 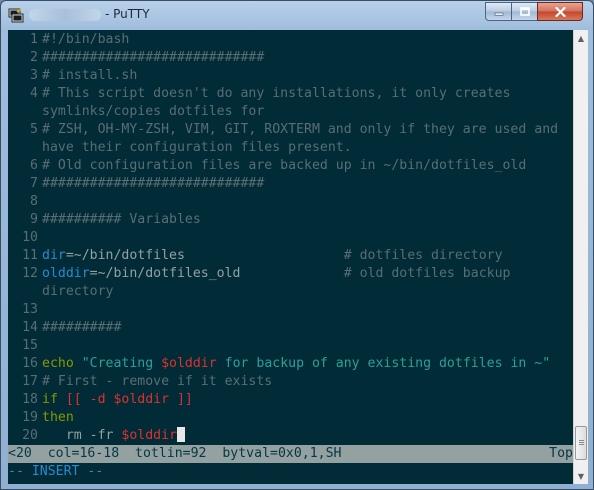 I want to click on line-number: 4, so click(x=34, y=93).